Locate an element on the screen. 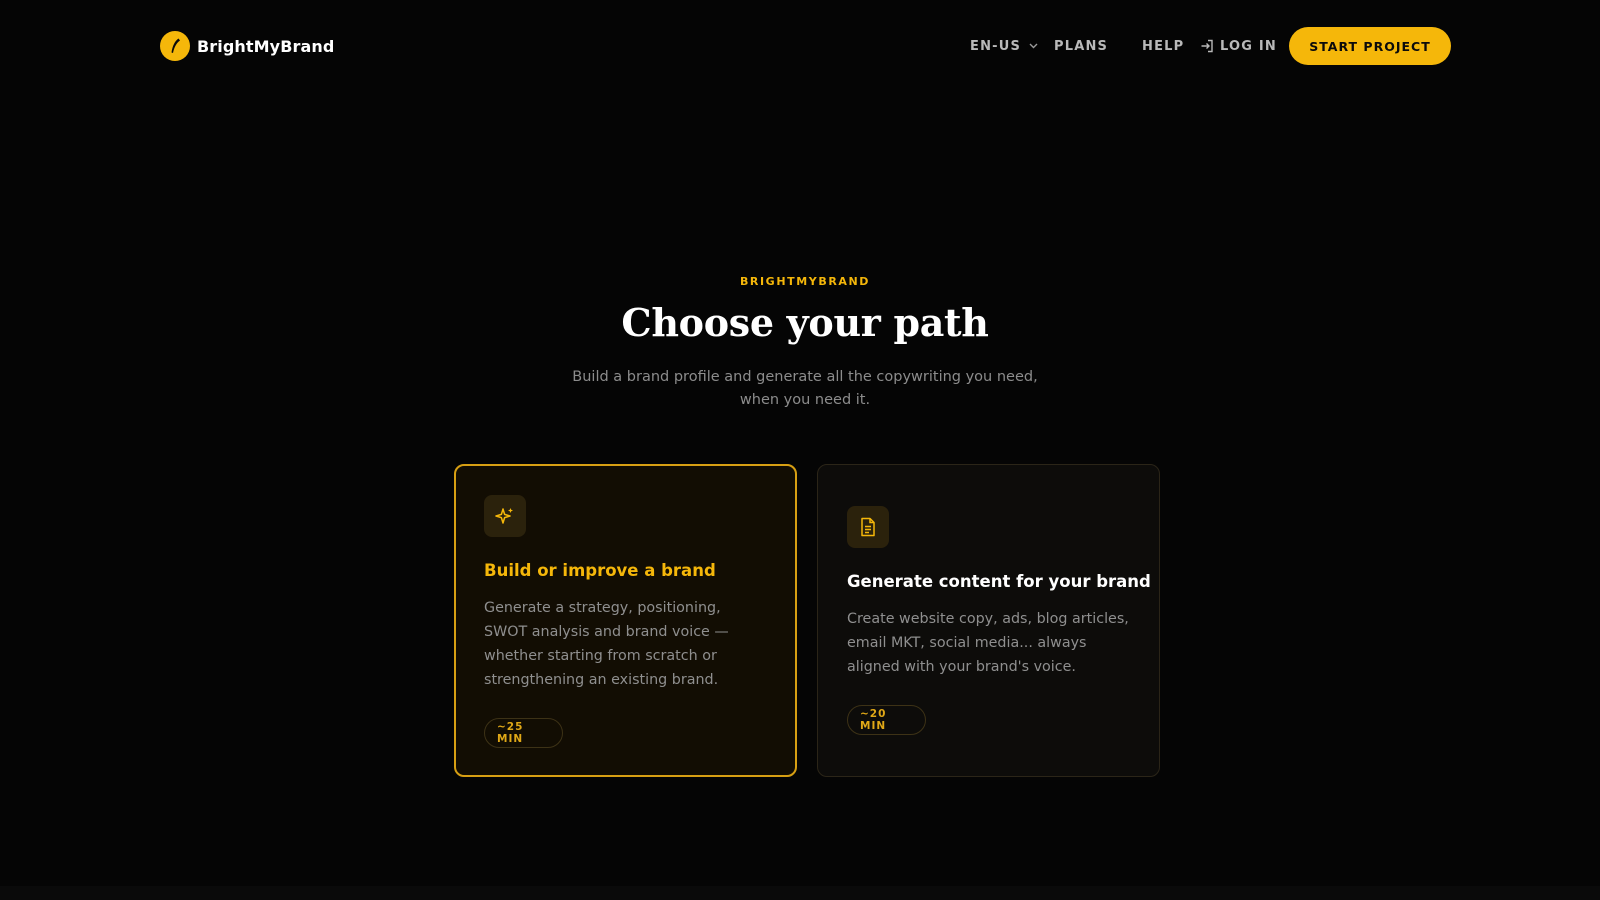 The image size is (1600, 900). start-project-button: START PROJECT is located at coordinates (1370, 46).